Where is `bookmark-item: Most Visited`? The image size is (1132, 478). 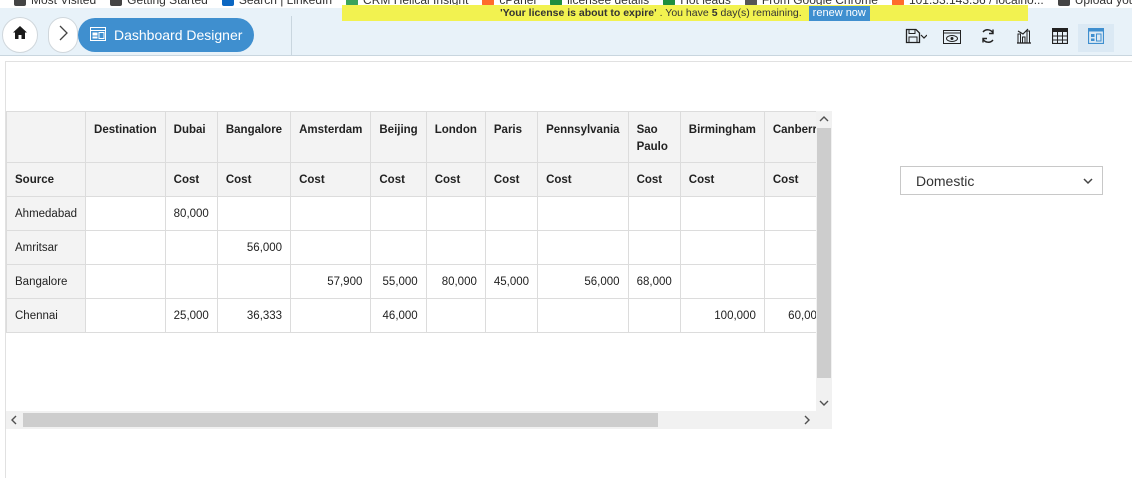 bookmark-item: Most Visited is located at coordinates (55, 3).